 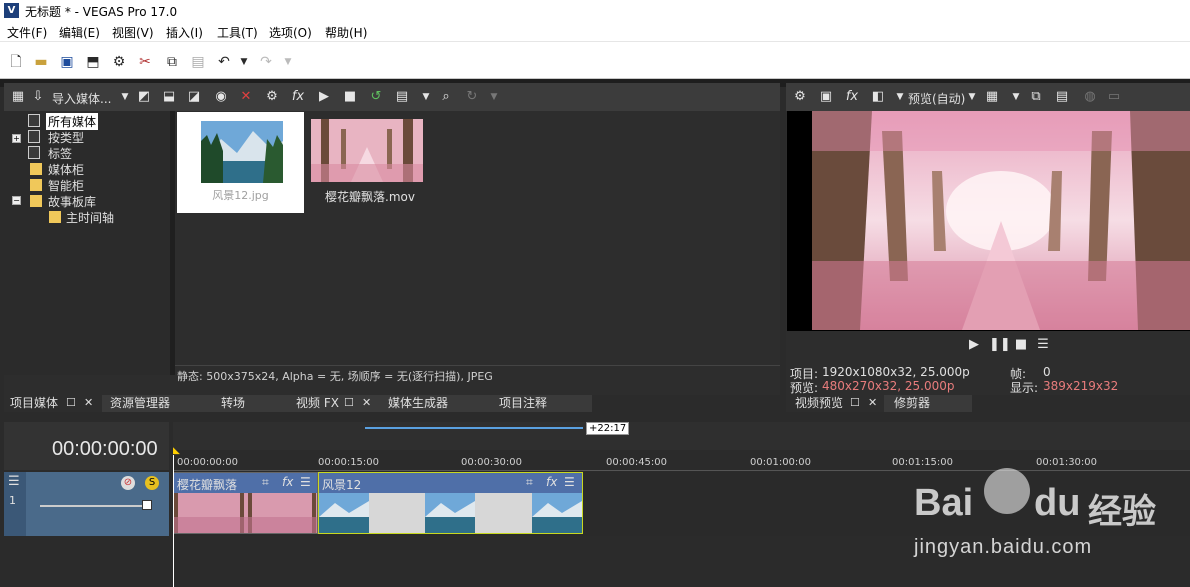 What do you see at coordinates (16, 62) in the screenshot?
I see `new-file-icon: 🗋` at bounding box center [16, 62].